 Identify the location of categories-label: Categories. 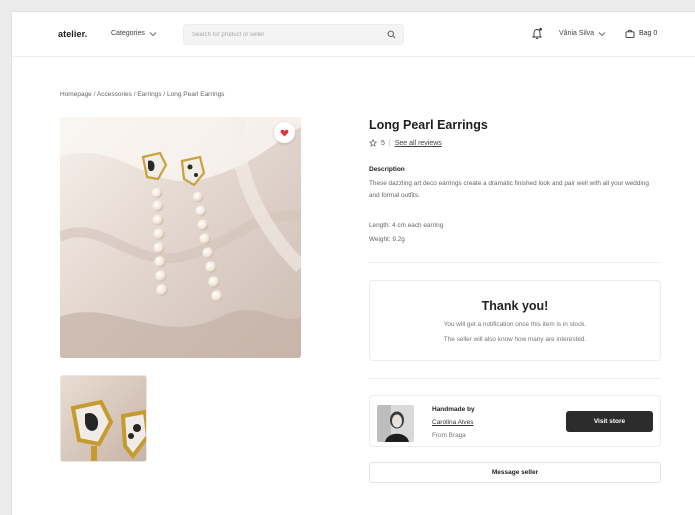
(128, 33).